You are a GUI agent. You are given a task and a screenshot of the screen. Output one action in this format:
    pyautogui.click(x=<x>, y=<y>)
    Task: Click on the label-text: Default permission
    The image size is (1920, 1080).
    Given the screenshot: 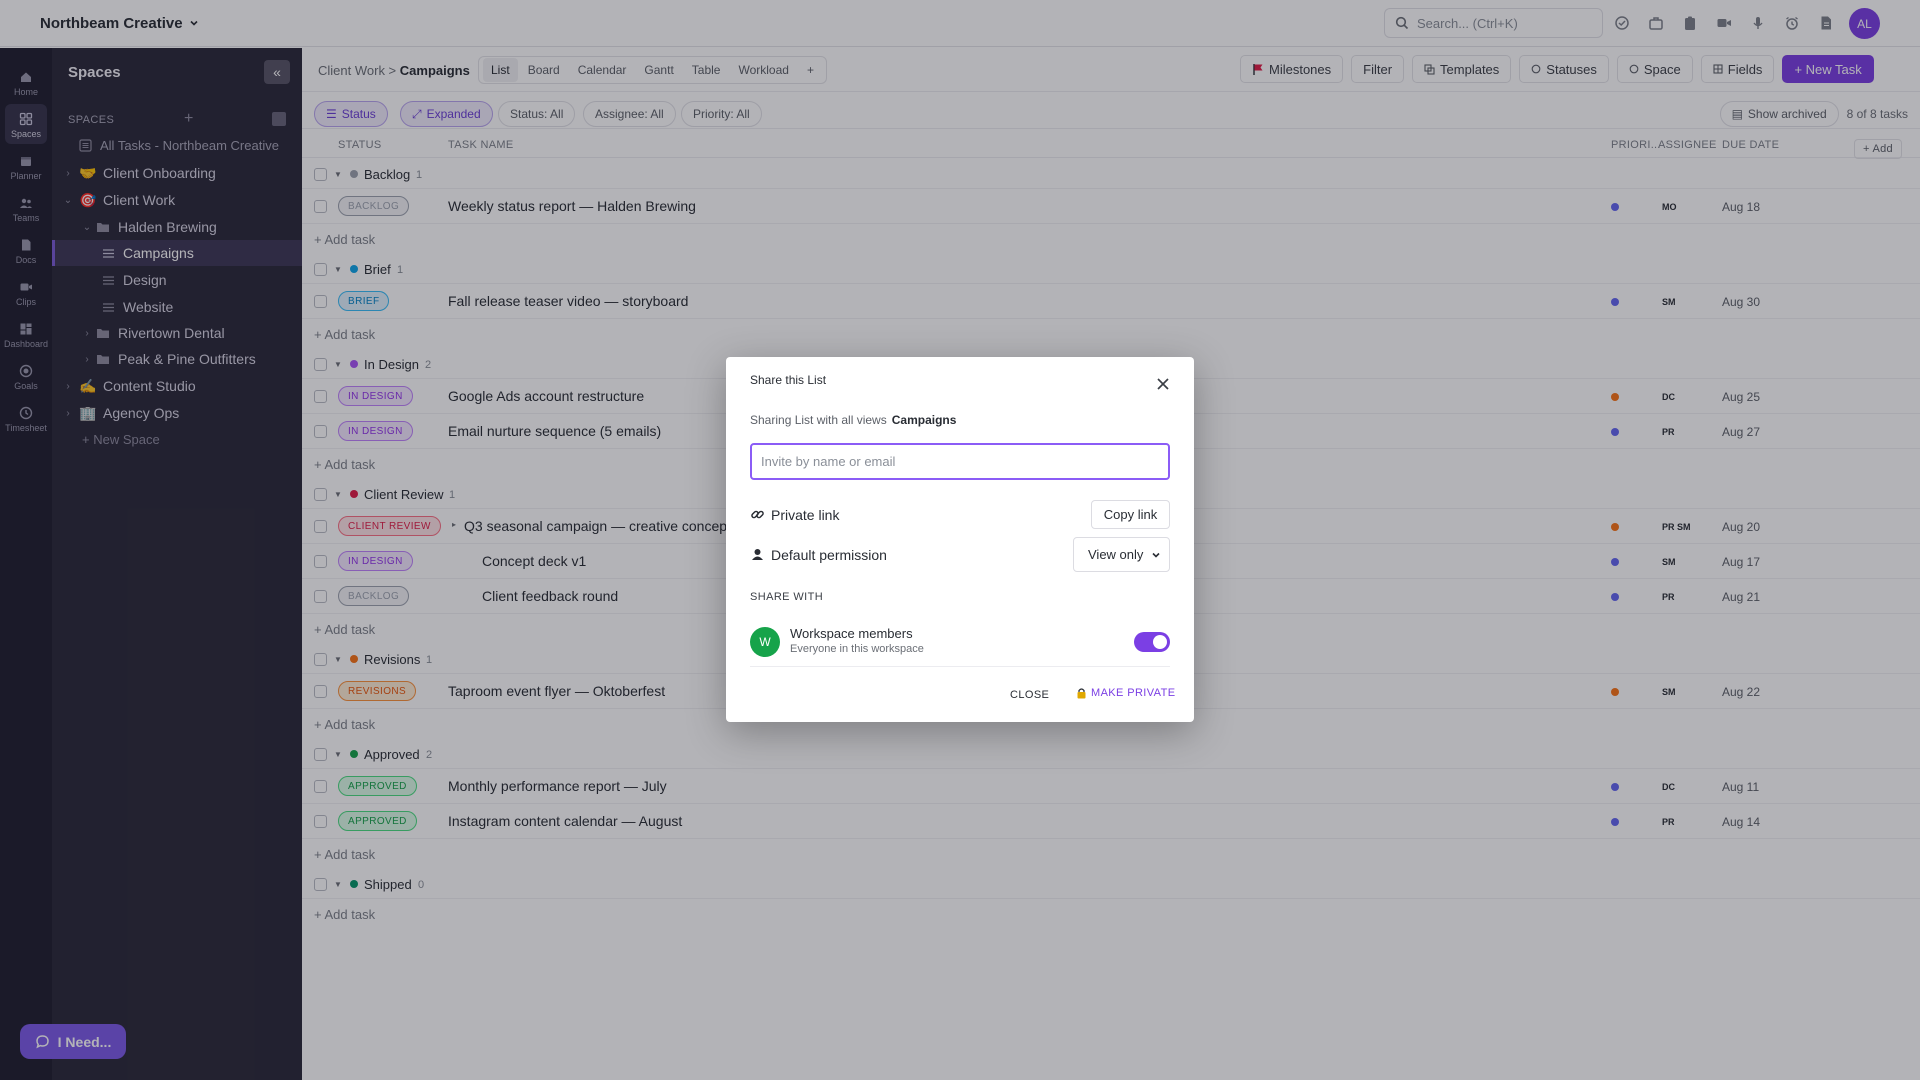 What is the action you would take?
    pyautogui.click(x=829, y=554)
    